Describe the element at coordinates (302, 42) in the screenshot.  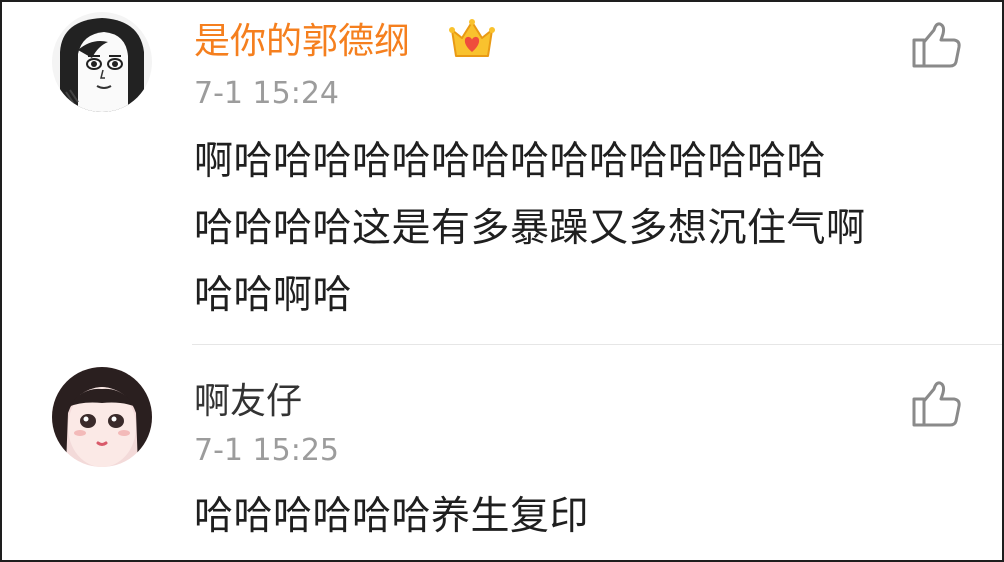
I see `comment-username: 是你的郭德纲` at that location.